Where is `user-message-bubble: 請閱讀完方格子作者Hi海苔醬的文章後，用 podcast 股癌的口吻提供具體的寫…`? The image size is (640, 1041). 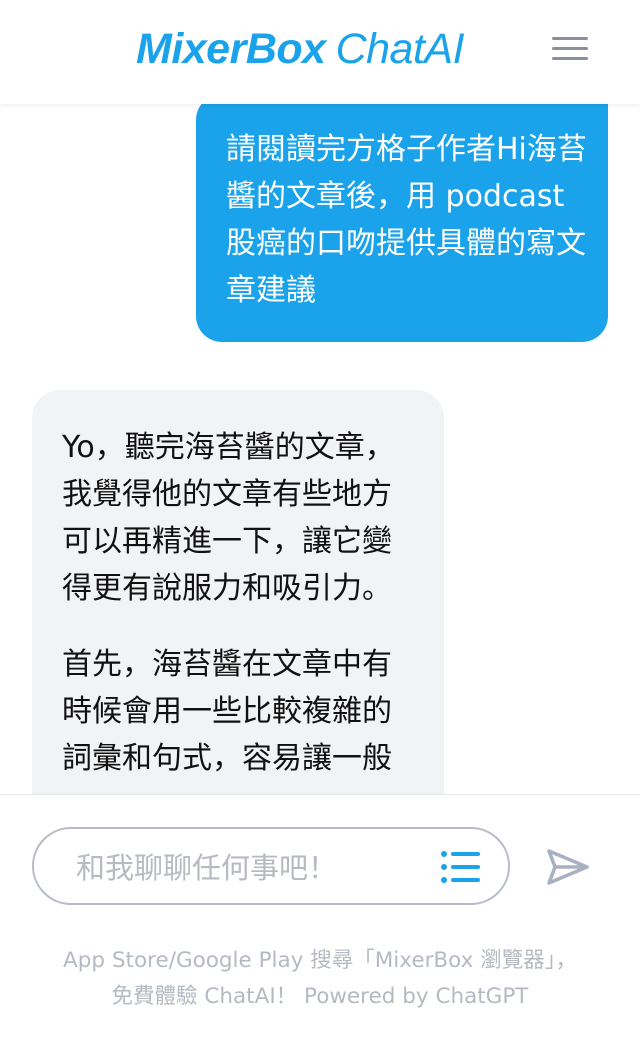
user-message-bubble: 請閱讀完方格子作者Hi海苔醬的文章後，用 podcast 股癌的口吻提供具體的寫… is located at coordinates (402, 223).